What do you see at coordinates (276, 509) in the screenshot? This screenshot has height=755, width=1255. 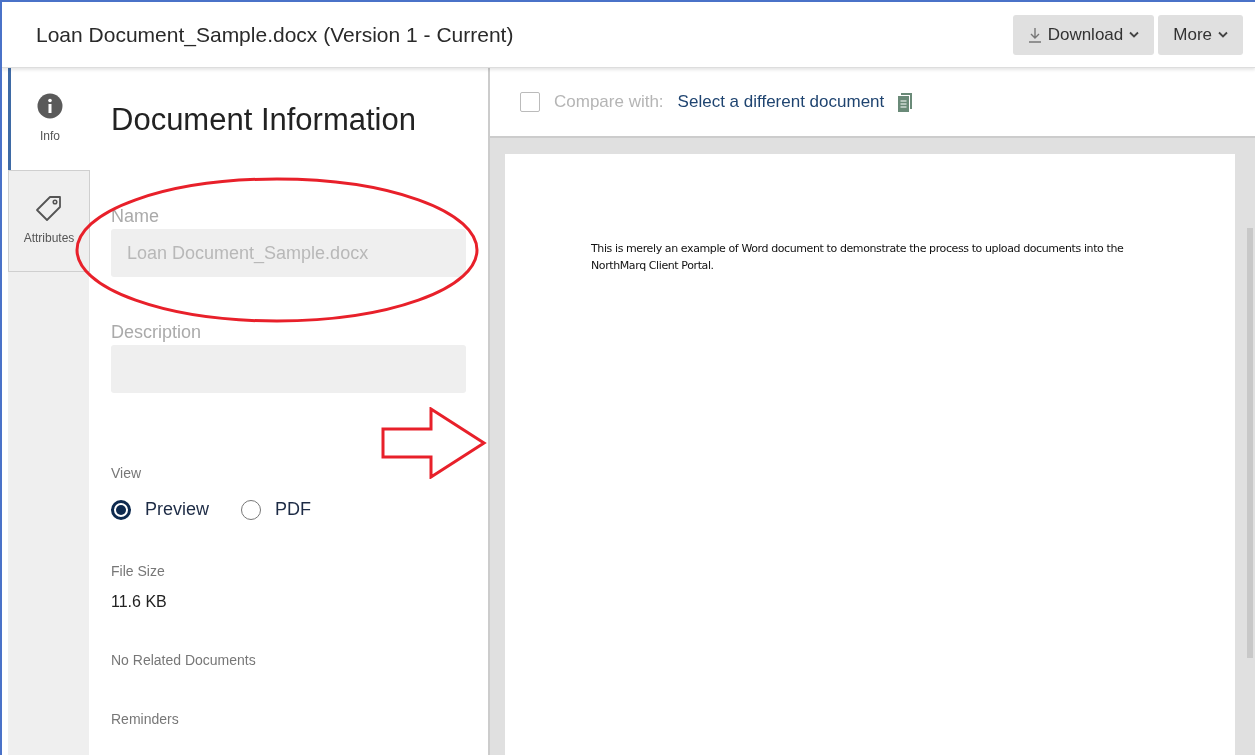 I see `radio-option: PDF` at bounding box center [276, 509].